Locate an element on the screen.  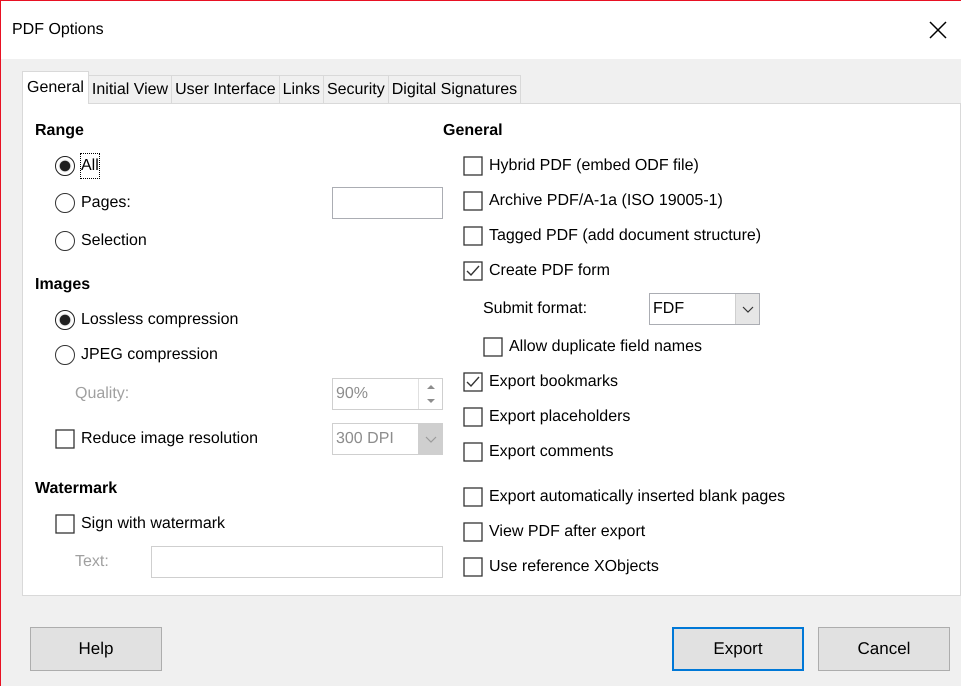
chevron-down-icon is located at coordinates (747, 309).